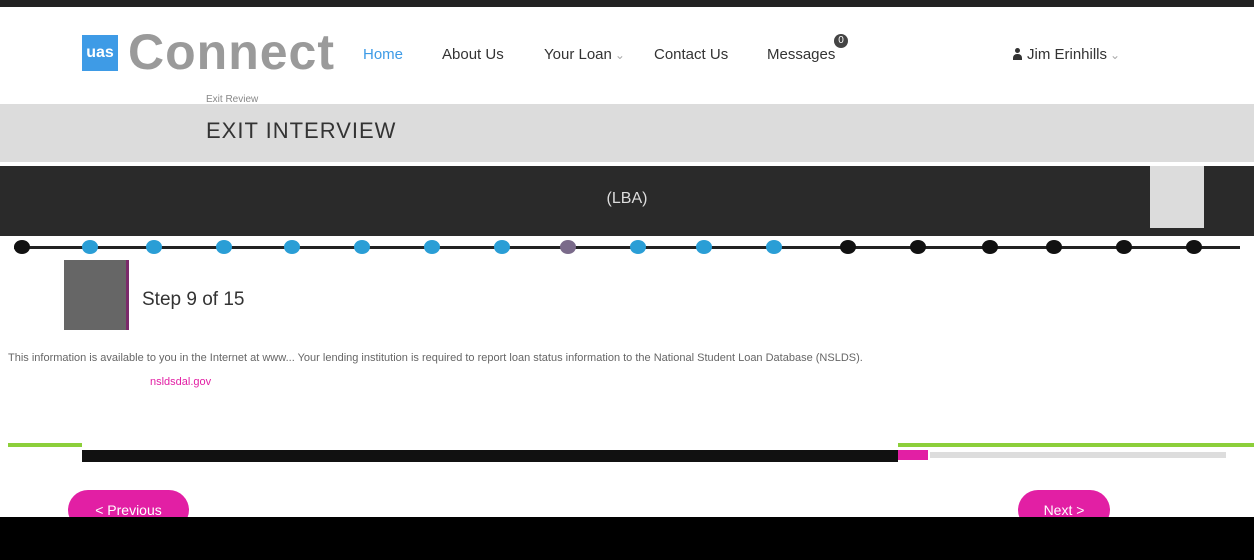 The height and width of the screenshot is (560, 1254). I want to click on content-bar, so click(490, 456).